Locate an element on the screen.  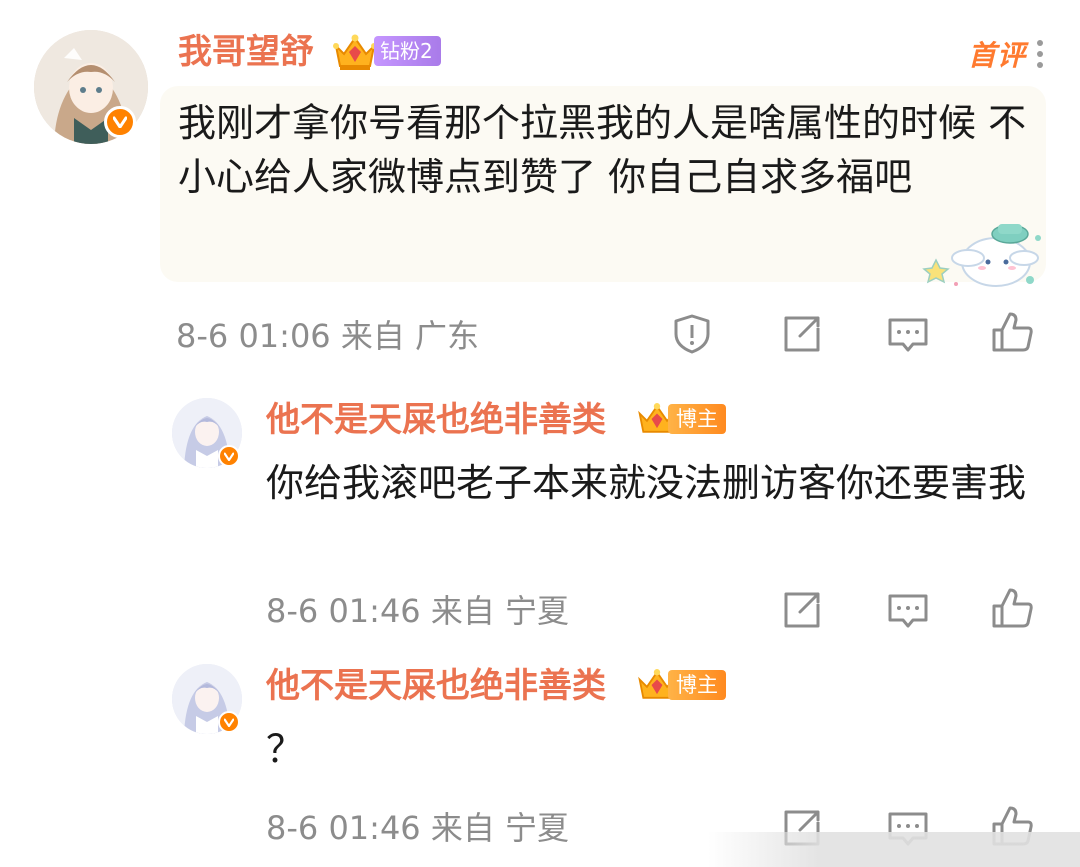
report-icon is located at coordinates (692, 334).